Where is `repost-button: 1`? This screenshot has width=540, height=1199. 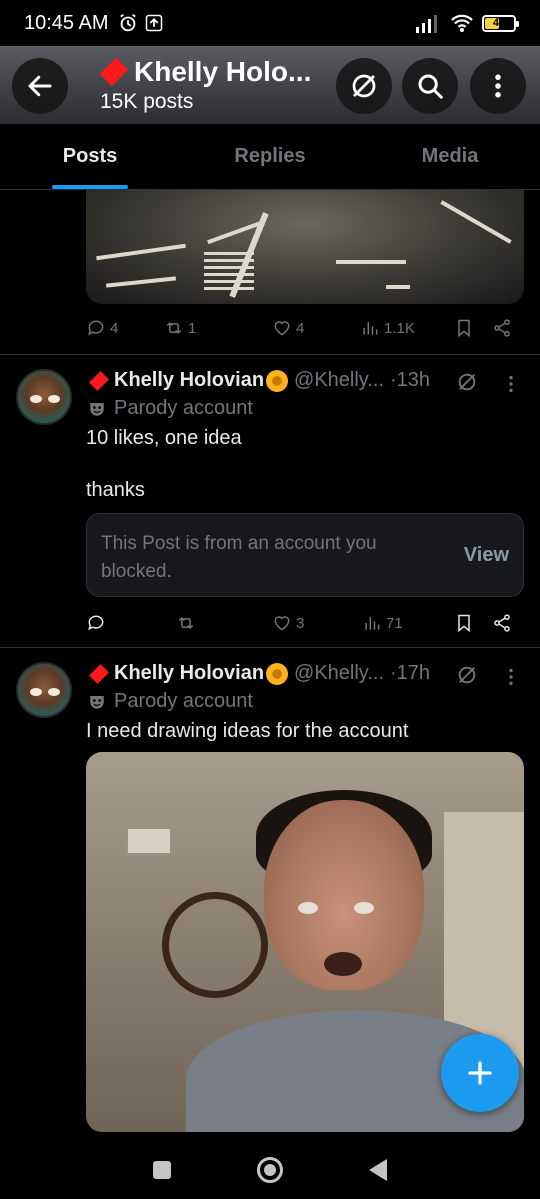
repost-button: 1 is located at coordinates (180, 328).